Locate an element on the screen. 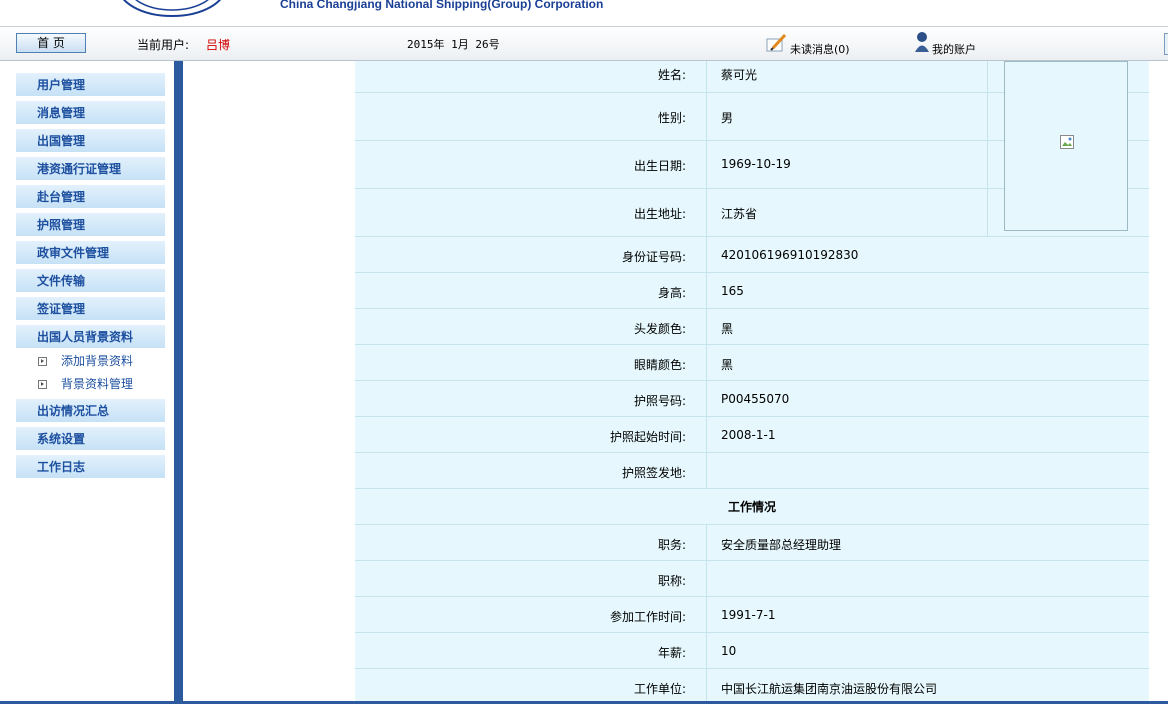 This screenshot has height=704, width=1168. sidebar-item-file-transfer: 文件传输 is located at coordinates (90, 281).